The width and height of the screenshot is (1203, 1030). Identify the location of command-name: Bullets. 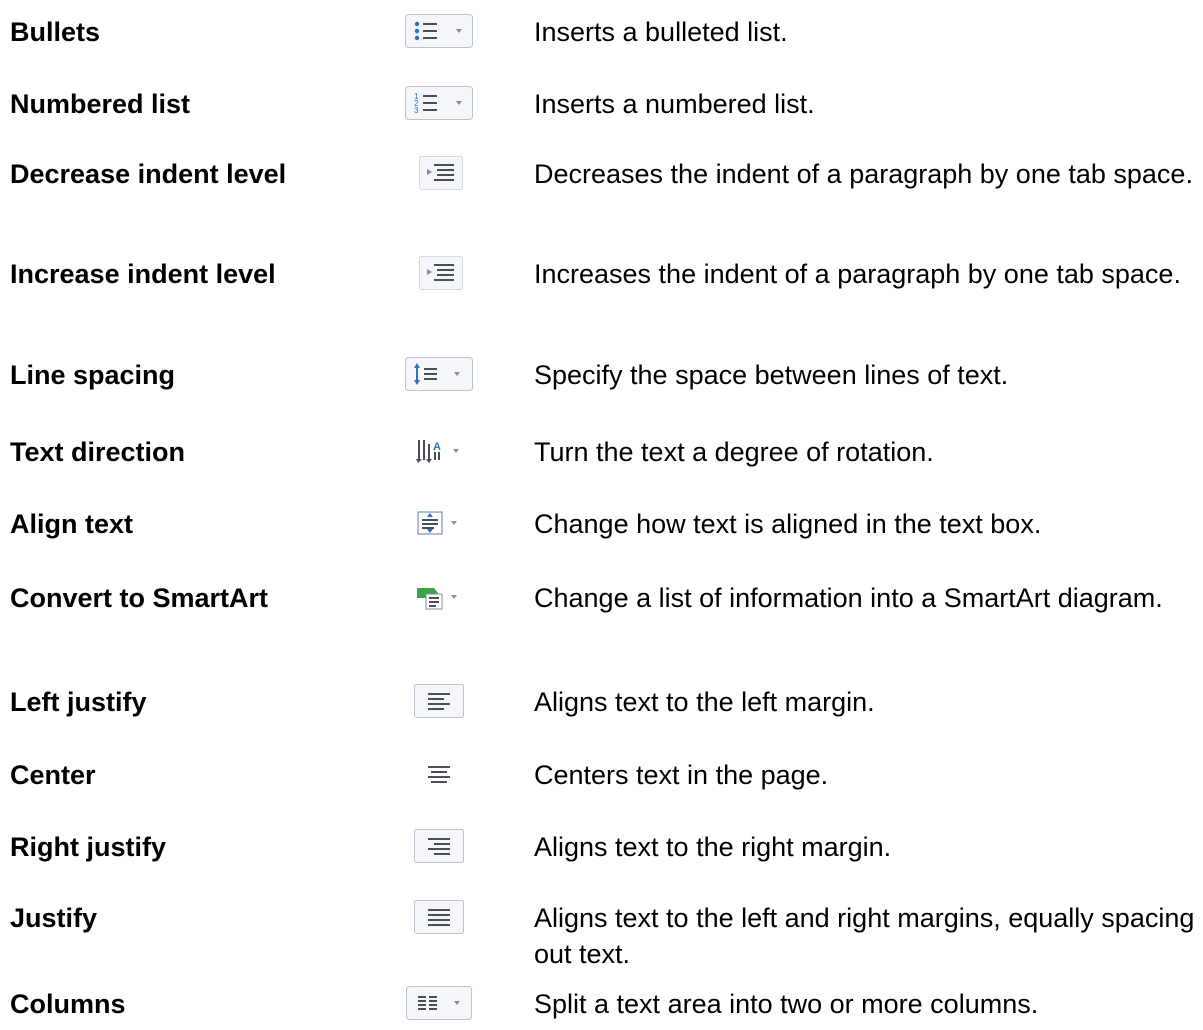
(55, 32).